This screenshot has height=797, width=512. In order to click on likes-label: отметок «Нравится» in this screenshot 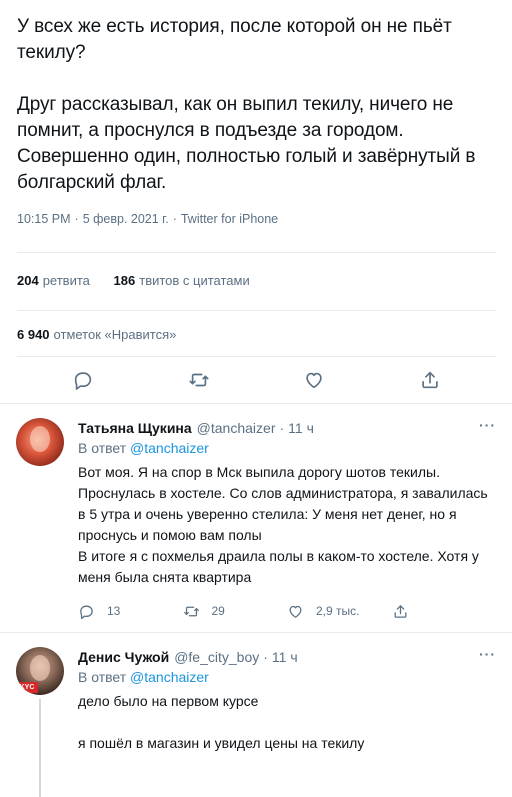, I will do `click(115, 334)`.